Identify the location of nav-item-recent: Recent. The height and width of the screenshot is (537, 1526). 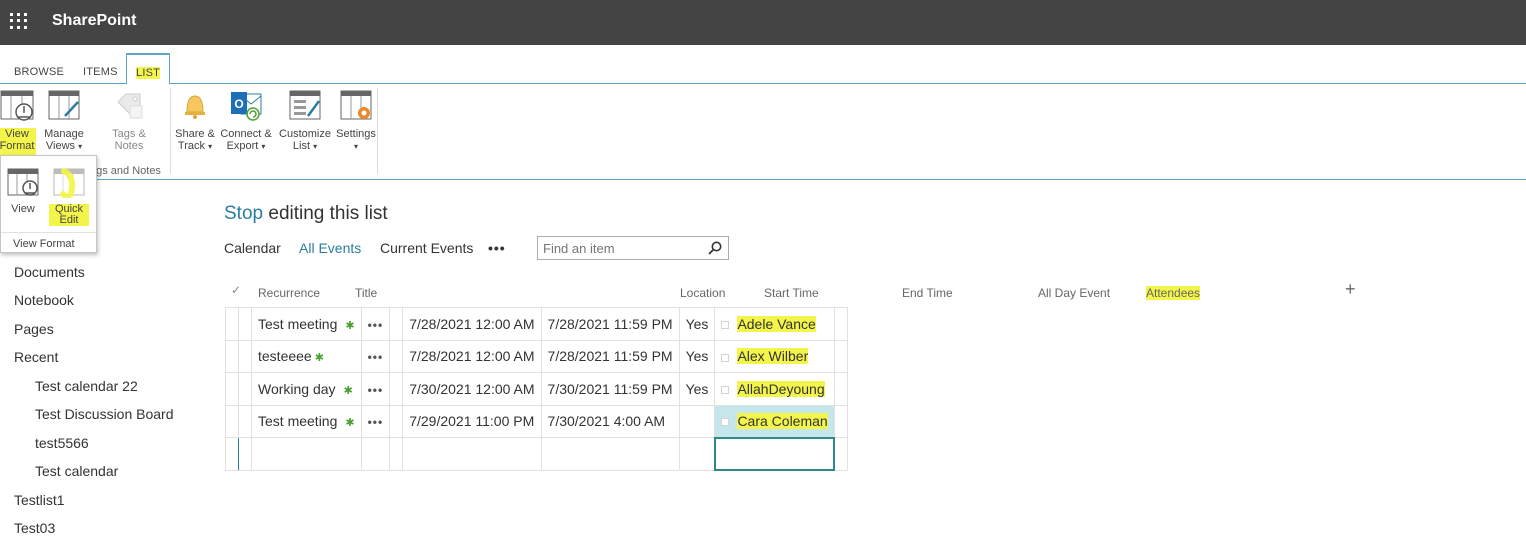
(36, 357).